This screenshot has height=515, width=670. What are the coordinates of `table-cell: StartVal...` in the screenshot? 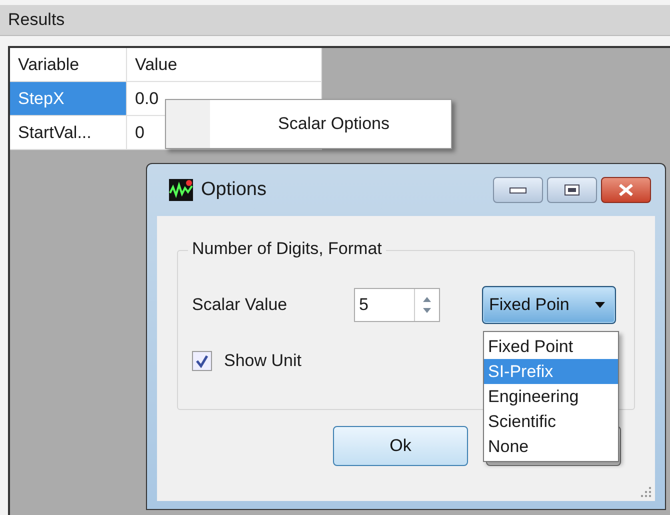 It's located at (68, 133).